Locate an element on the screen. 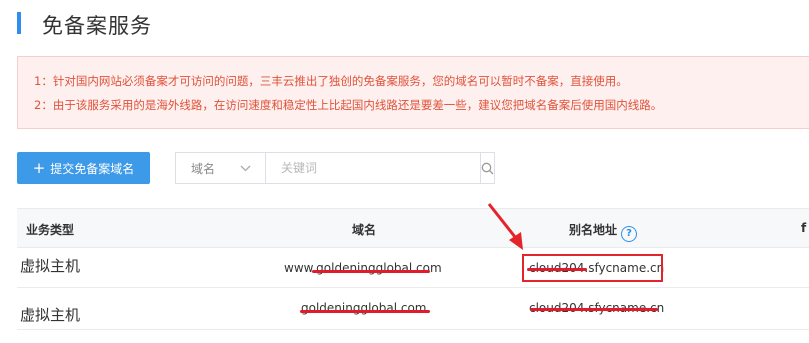 Image resolution: width=809 pixels, height=343 pixels. search-icon is located at coordinates (487, 168).